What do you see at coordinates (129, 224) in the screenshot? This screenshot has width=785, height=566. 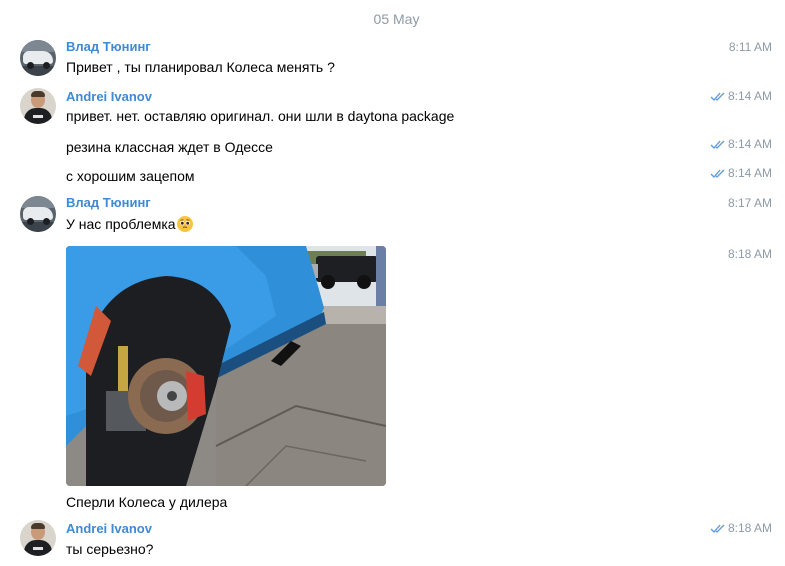 I see `message-text: У нас проблемка` at bounding box center [129, 224].